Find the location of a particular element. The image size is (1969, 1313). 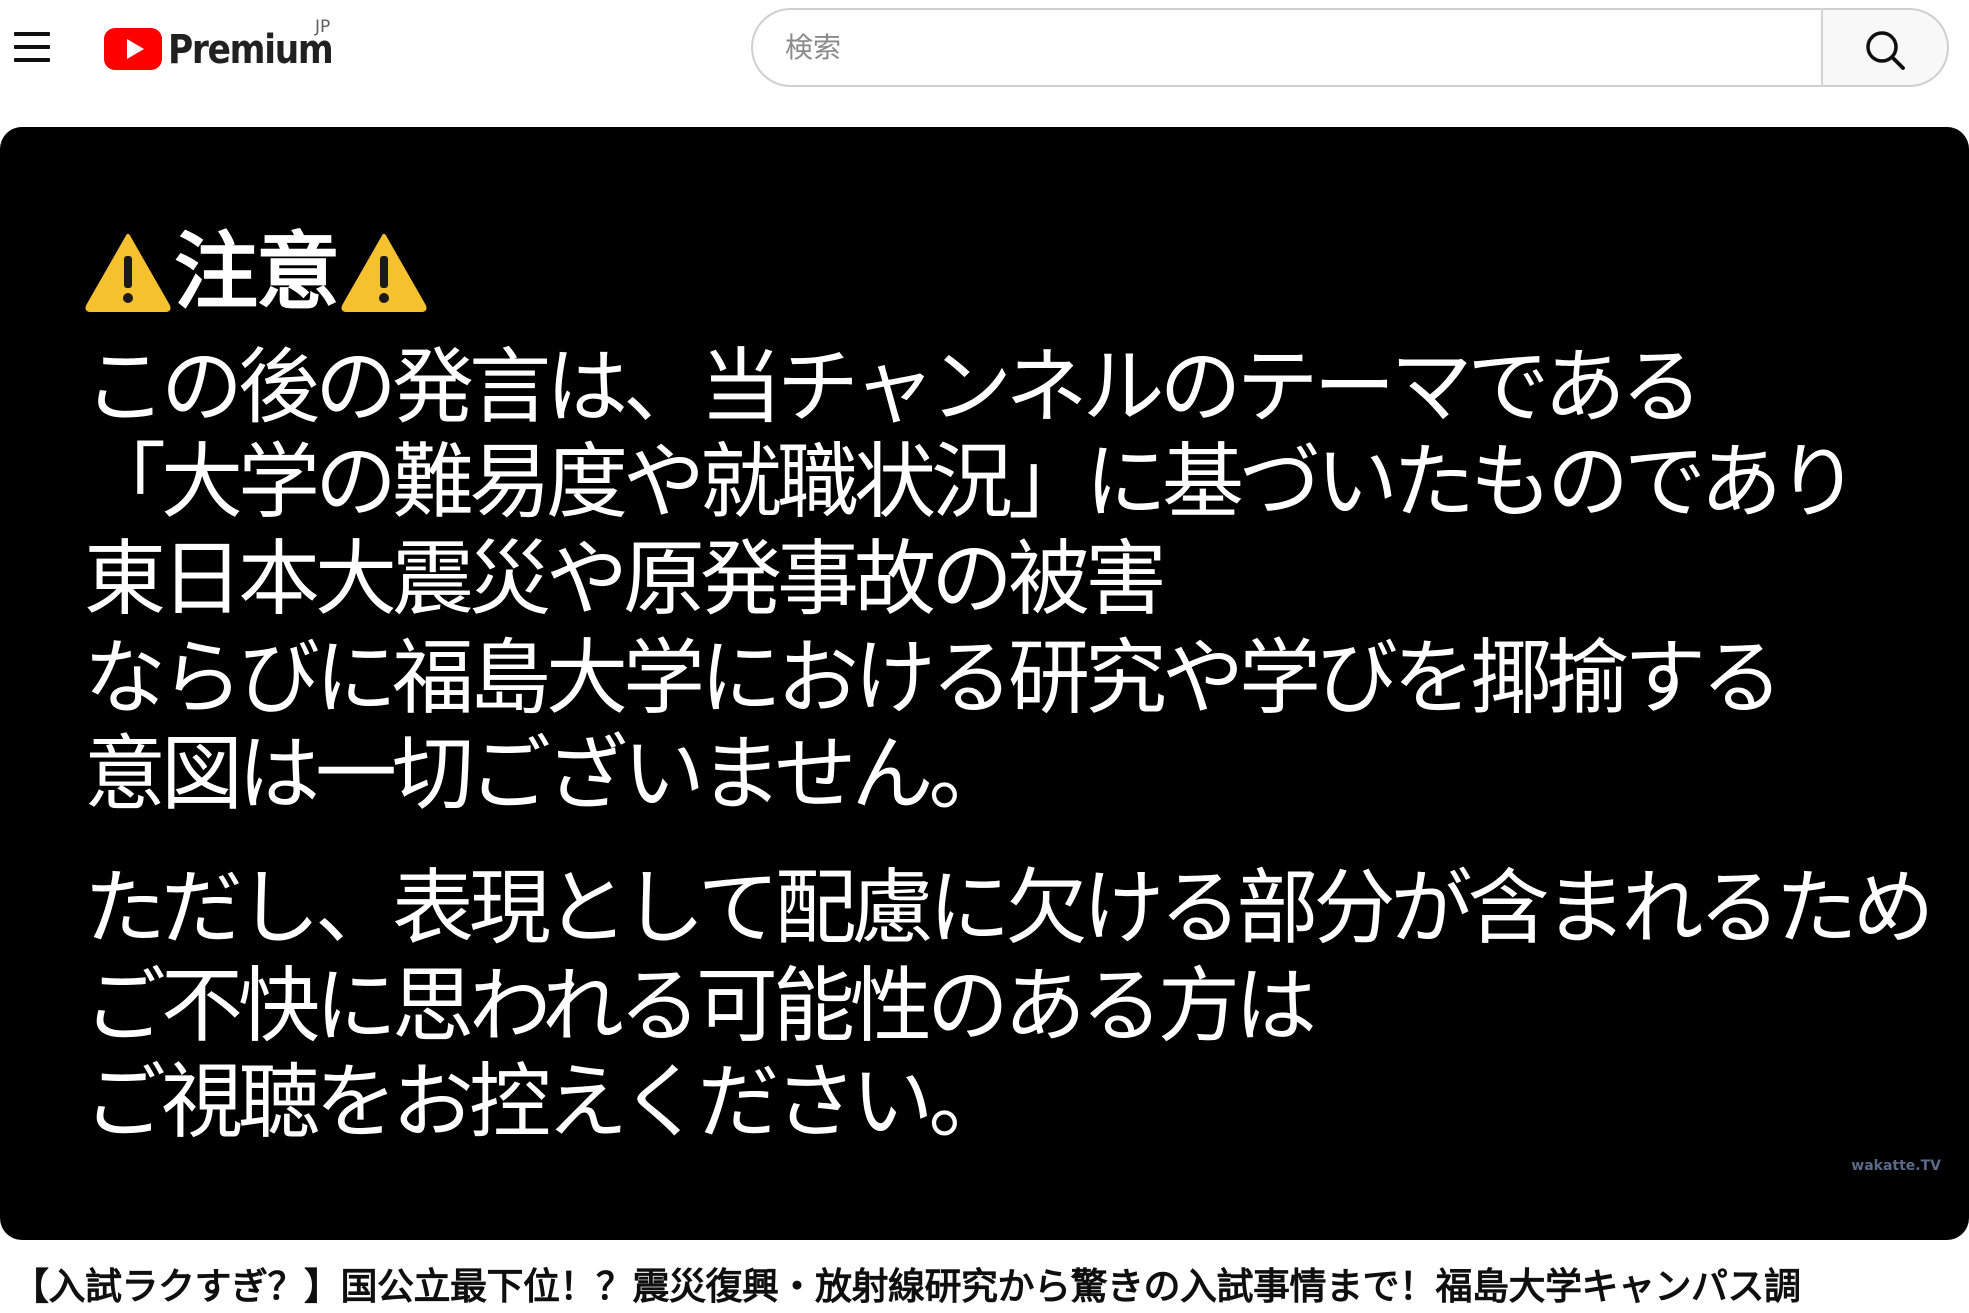

search-input is located at coordinates (1288, 47).